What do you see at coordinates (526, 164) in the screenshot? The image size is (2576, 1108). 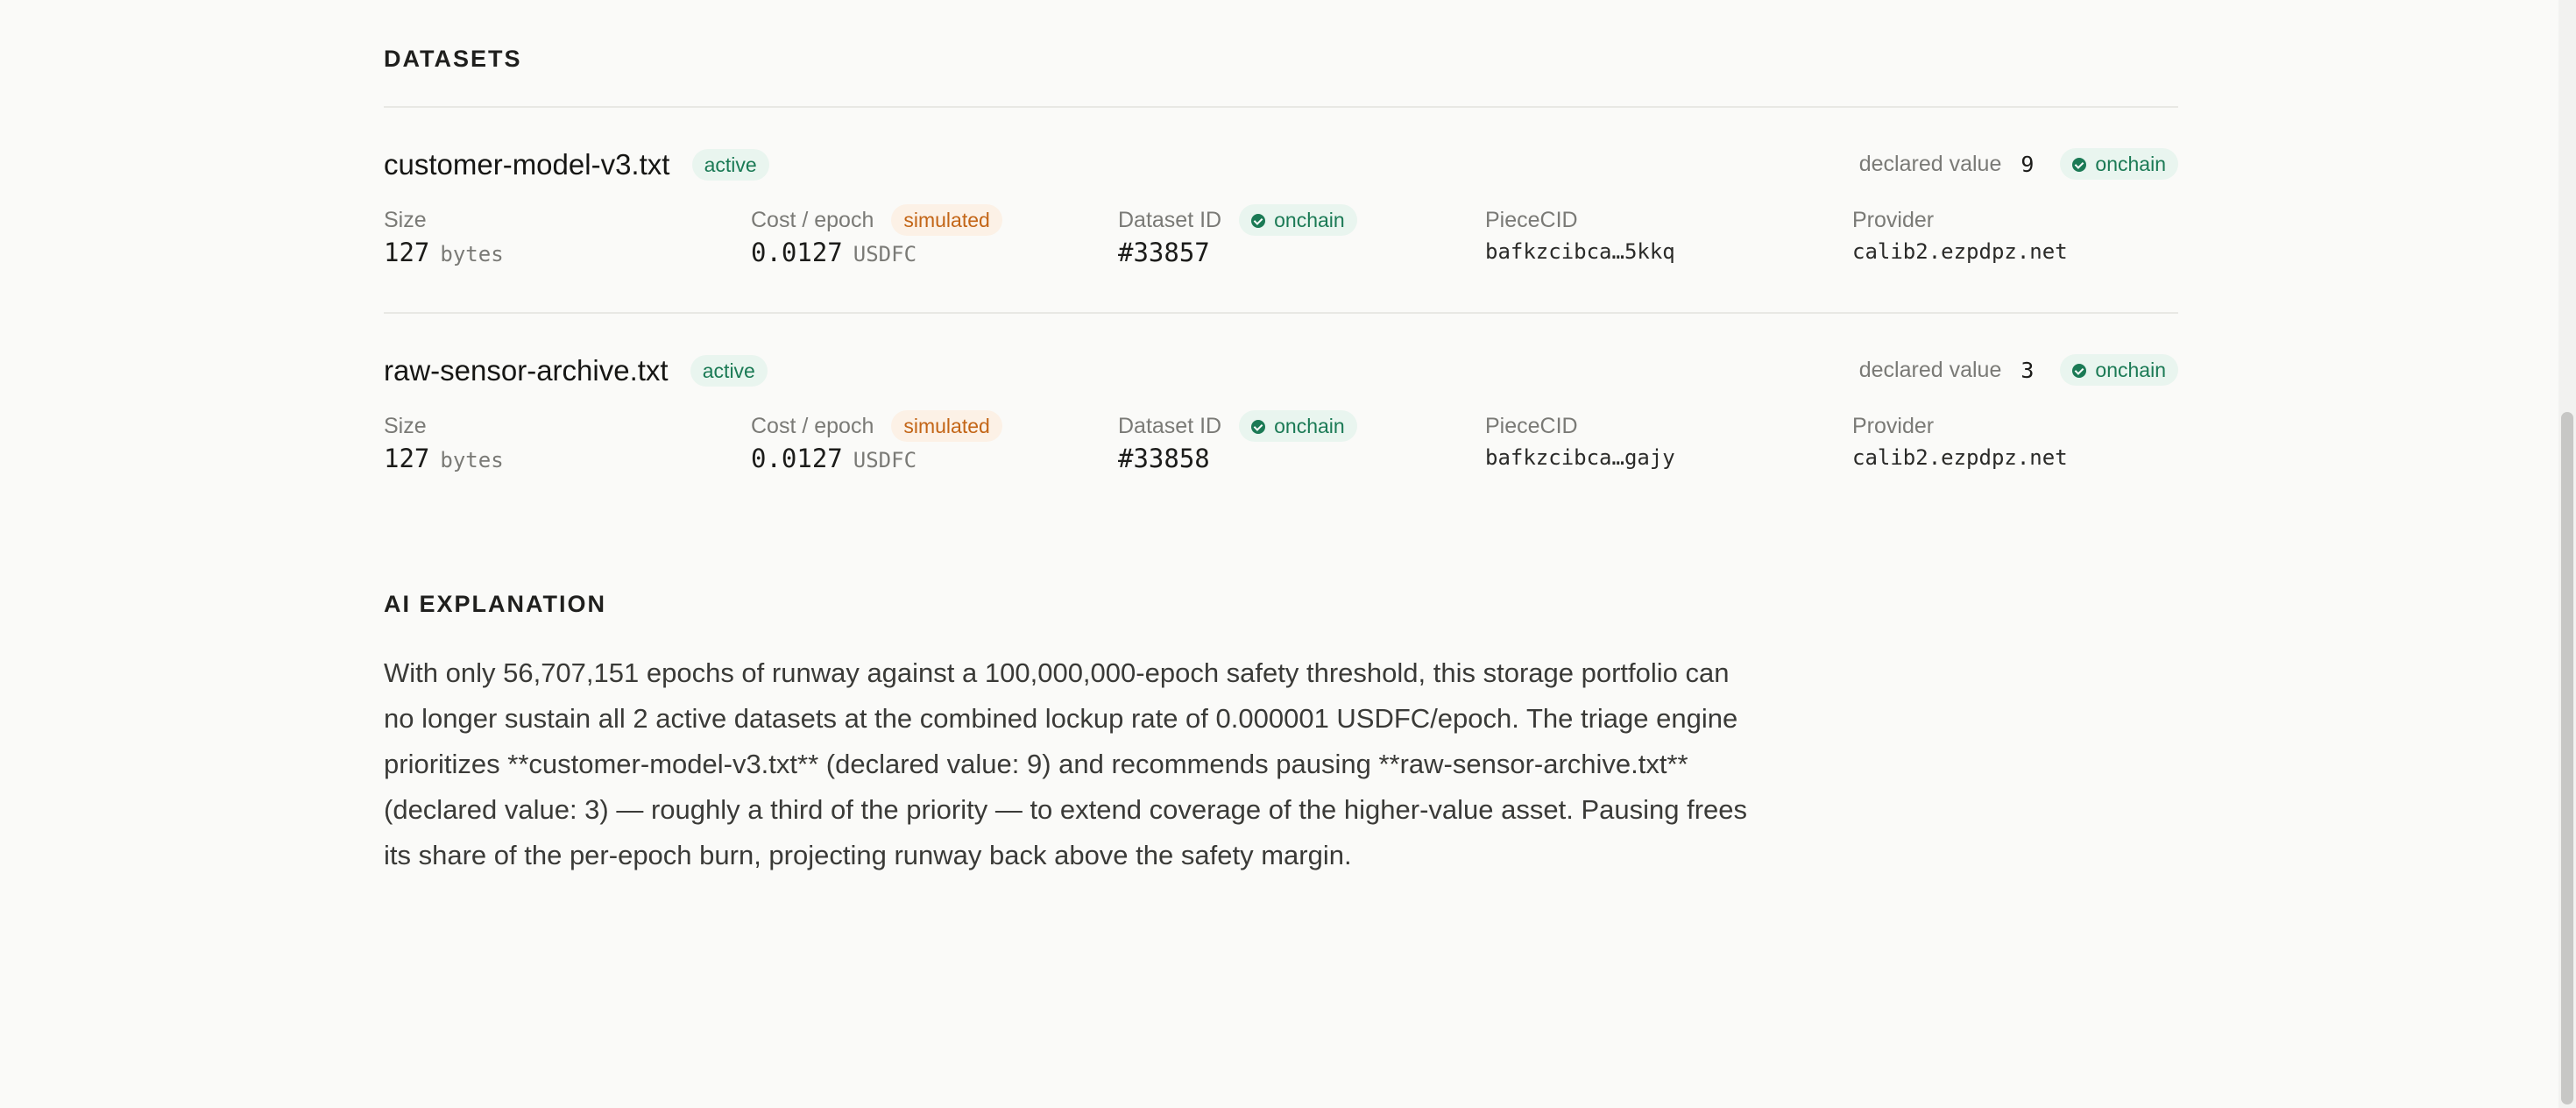 I see `dataset-name: customer-model-v3.txt` at bounding box center [526, 164].